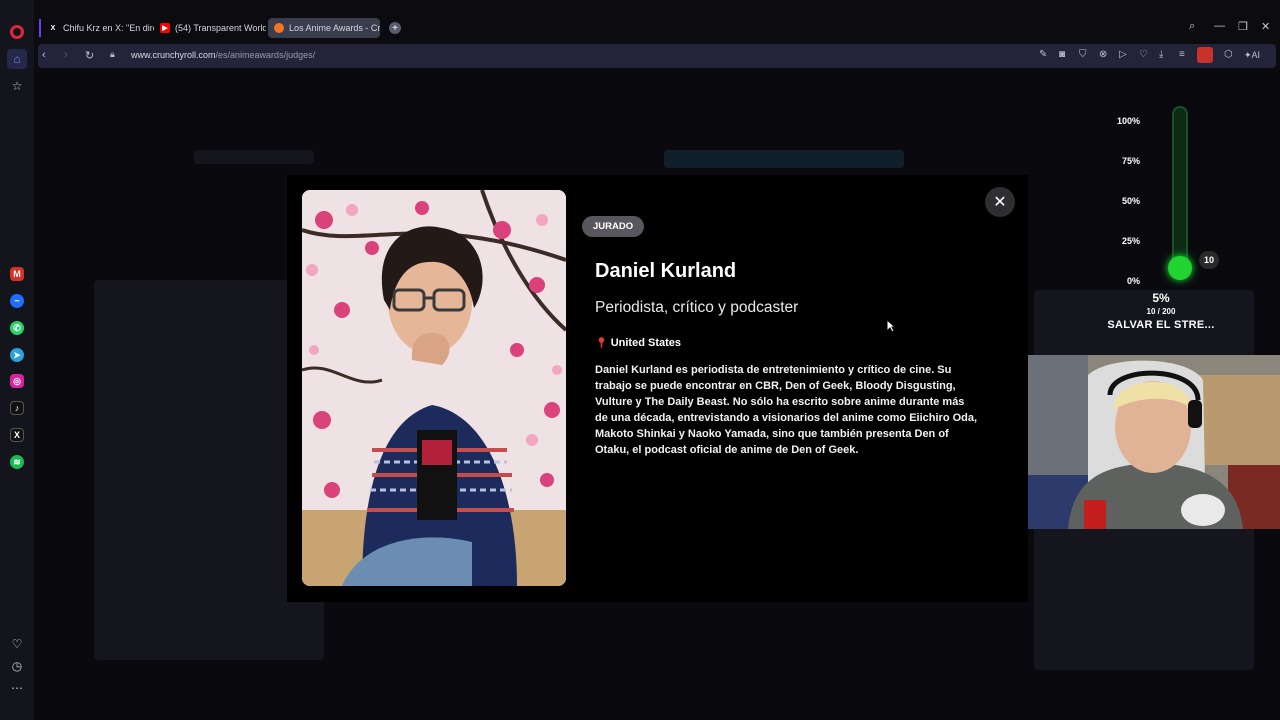  I want to click on browser-sidebar: ⌂ ☆ M ~ ✆ ➤ ◎ ♪ X ≋ ♡ ◷ ⋯, so click(17, 360).